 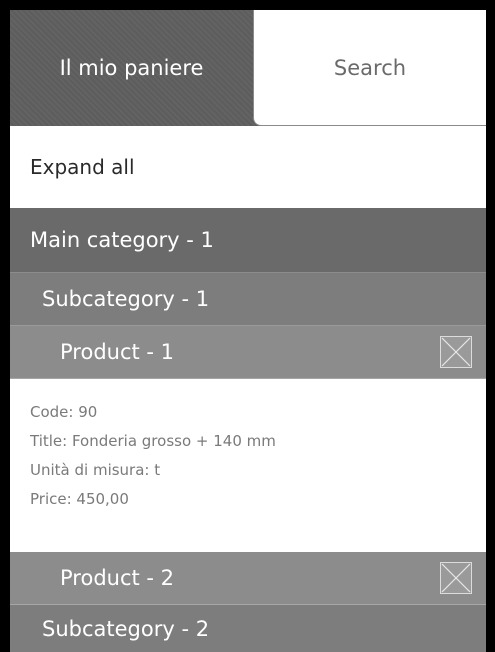 What do you see at coordinates (248, 352) in the screenshot?
I see `product-row: Product - 1` at bounding box center [248, 352].